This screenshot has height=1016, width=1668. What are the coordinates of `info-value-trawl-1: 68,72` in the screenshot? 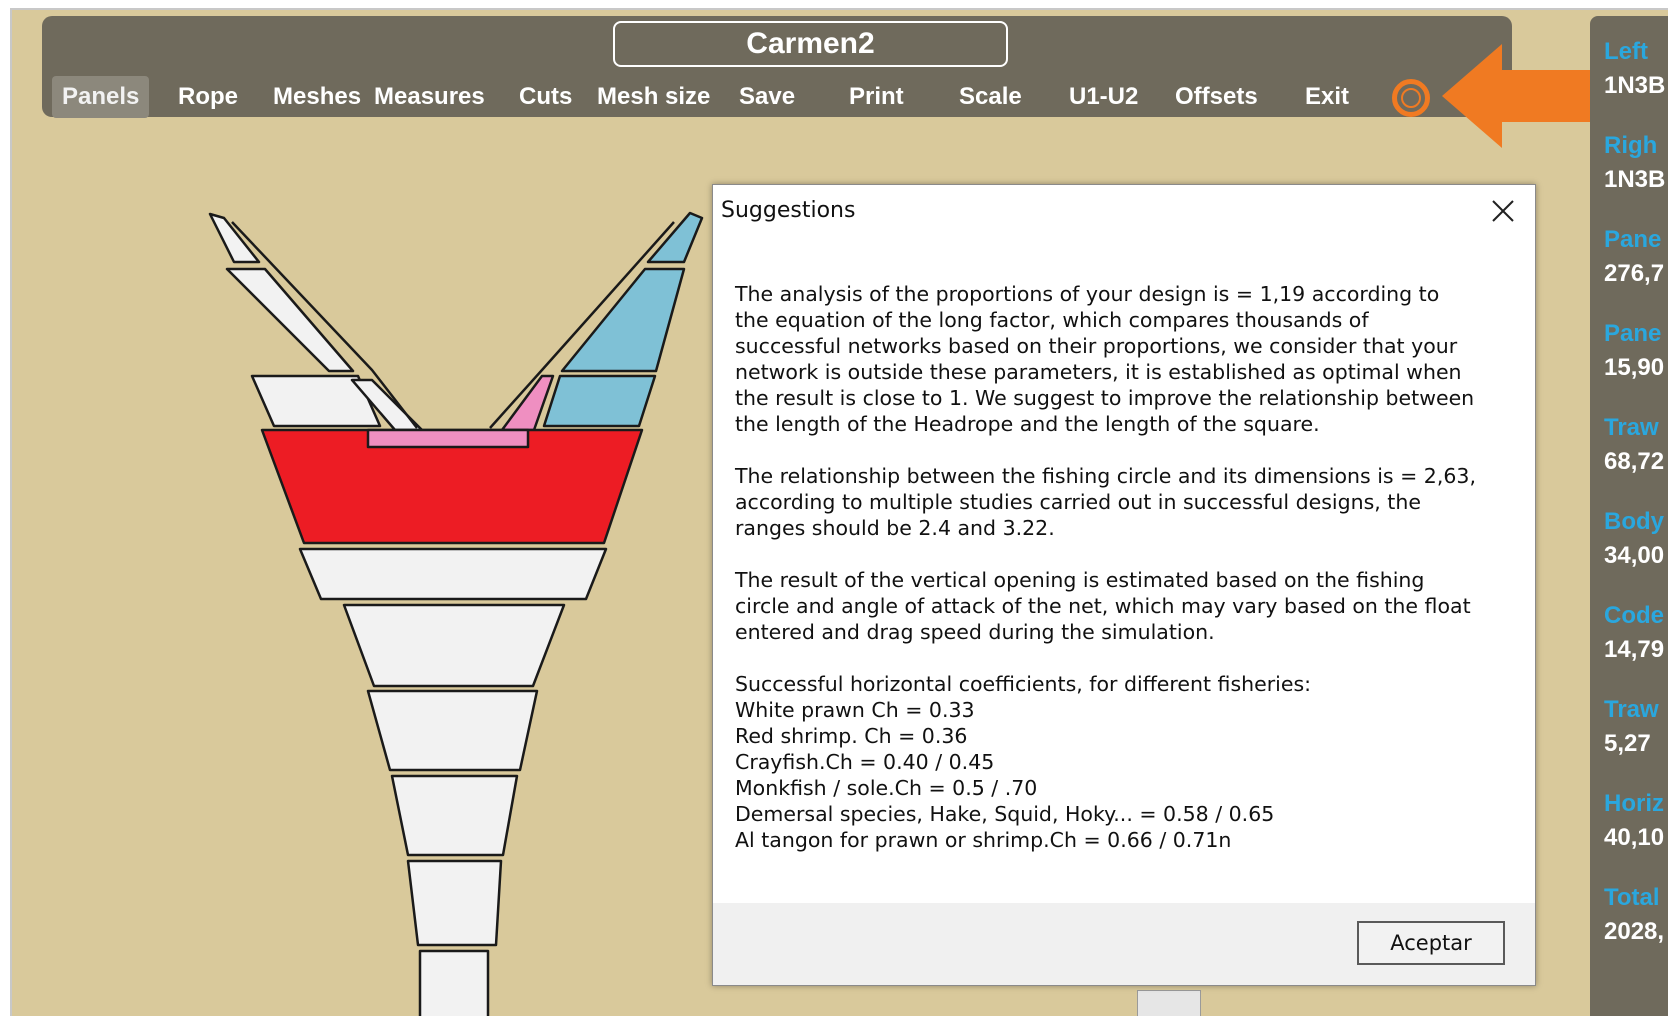 It's located at (1634, 461).